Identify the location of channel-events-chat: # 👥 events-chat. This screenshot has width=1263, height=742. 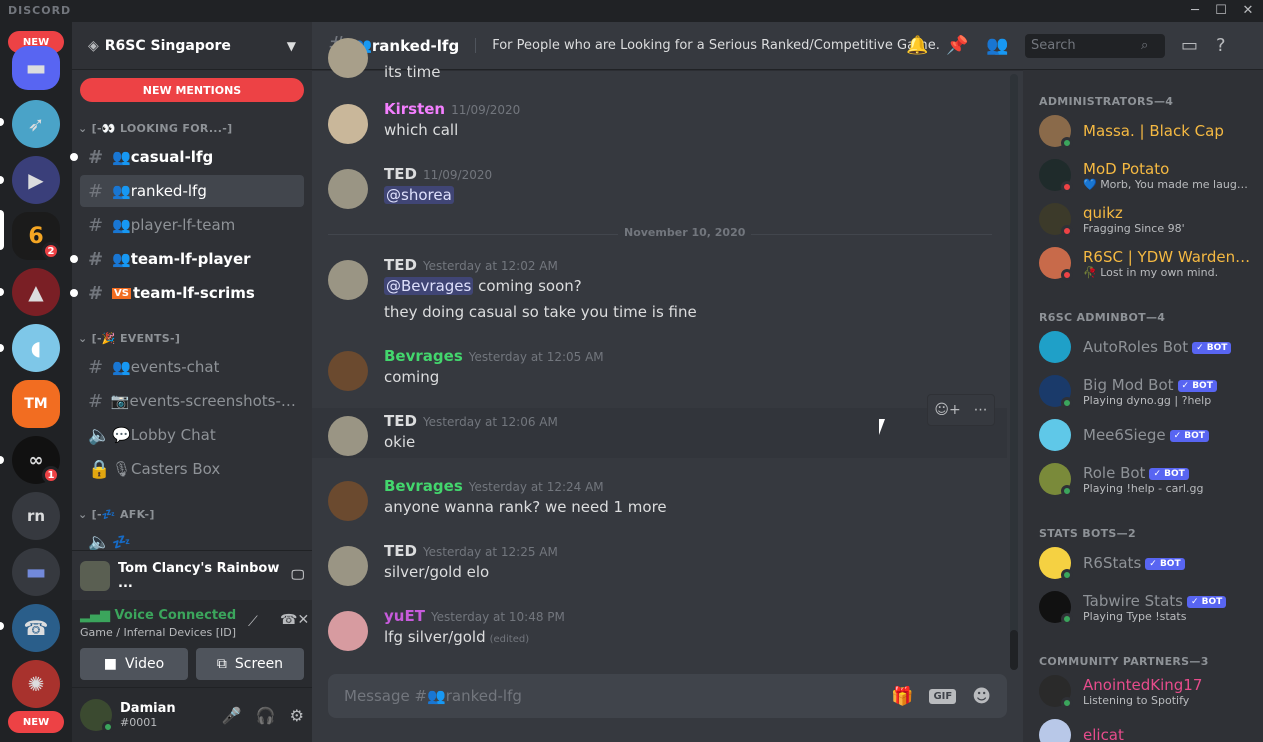
(192, 367).